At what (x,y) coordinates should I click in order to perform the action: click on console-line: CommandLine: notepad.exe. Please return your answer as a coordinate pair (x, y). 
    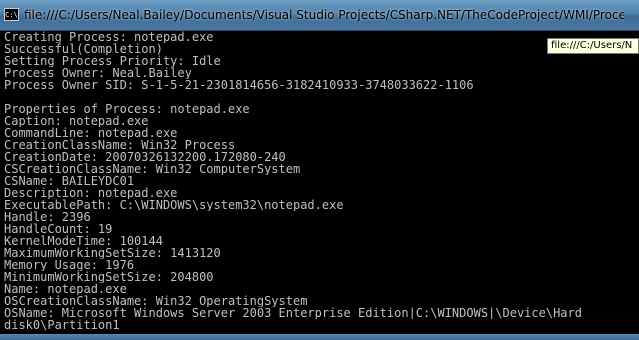
    Looking at the image, I should click on (91, 133).